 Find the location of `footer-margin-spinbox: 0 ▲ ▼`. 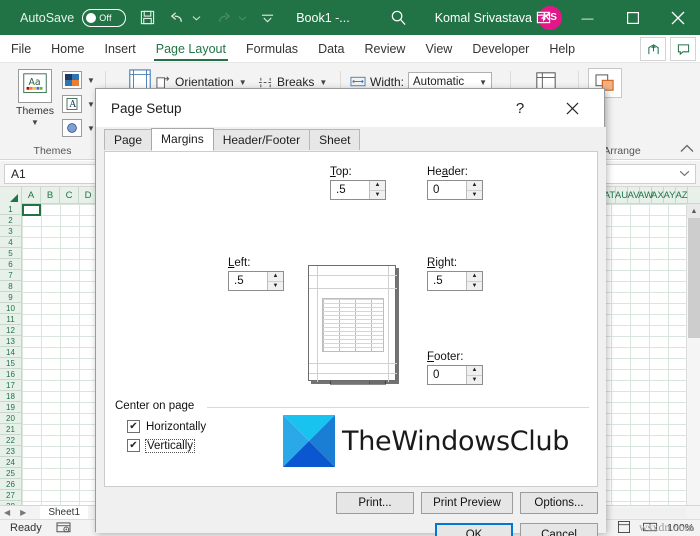

footer-margin-spinbox: 0 ▲ ▼ is located at coordinates (455, 375).